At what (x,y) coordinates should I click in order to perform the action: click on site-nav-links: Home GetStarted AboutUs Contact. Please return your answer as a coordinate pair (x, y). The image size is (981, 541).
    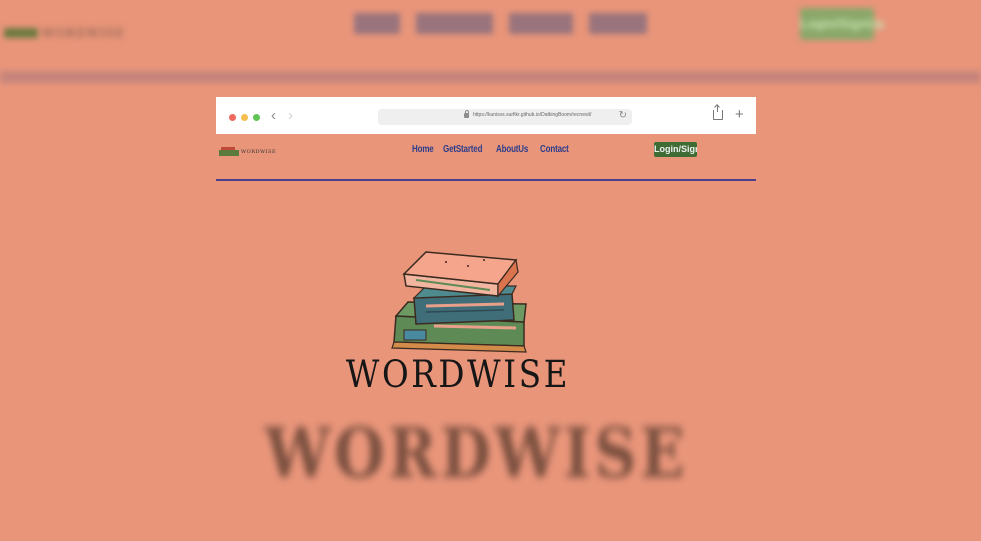
    Looking at the image, I should click on (492, 149).